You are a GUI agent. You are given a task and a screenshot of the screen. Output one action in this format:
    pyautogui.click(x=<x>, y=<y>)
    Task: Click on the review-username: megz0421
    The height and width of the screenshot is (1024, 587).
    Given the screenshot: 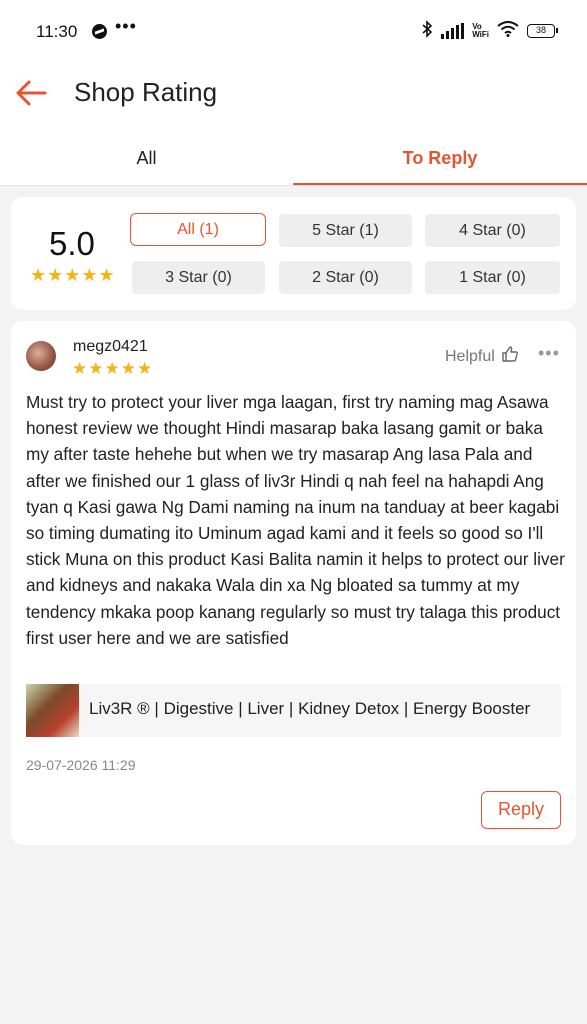 What is the action you would take?
    pyautogui.click(x=110, y=346)
    